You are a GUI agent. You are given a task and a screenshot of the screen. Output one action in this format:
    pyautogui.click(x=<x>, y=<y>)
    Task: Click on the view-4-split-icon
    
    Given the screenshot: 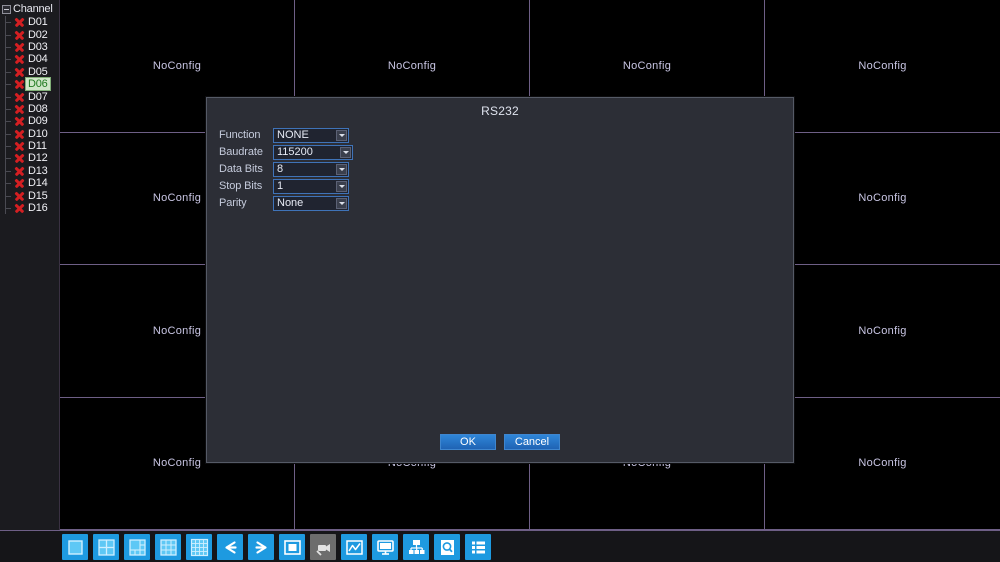 What is the action you would take?
    pyautogui.click(x=106, y=547)
    